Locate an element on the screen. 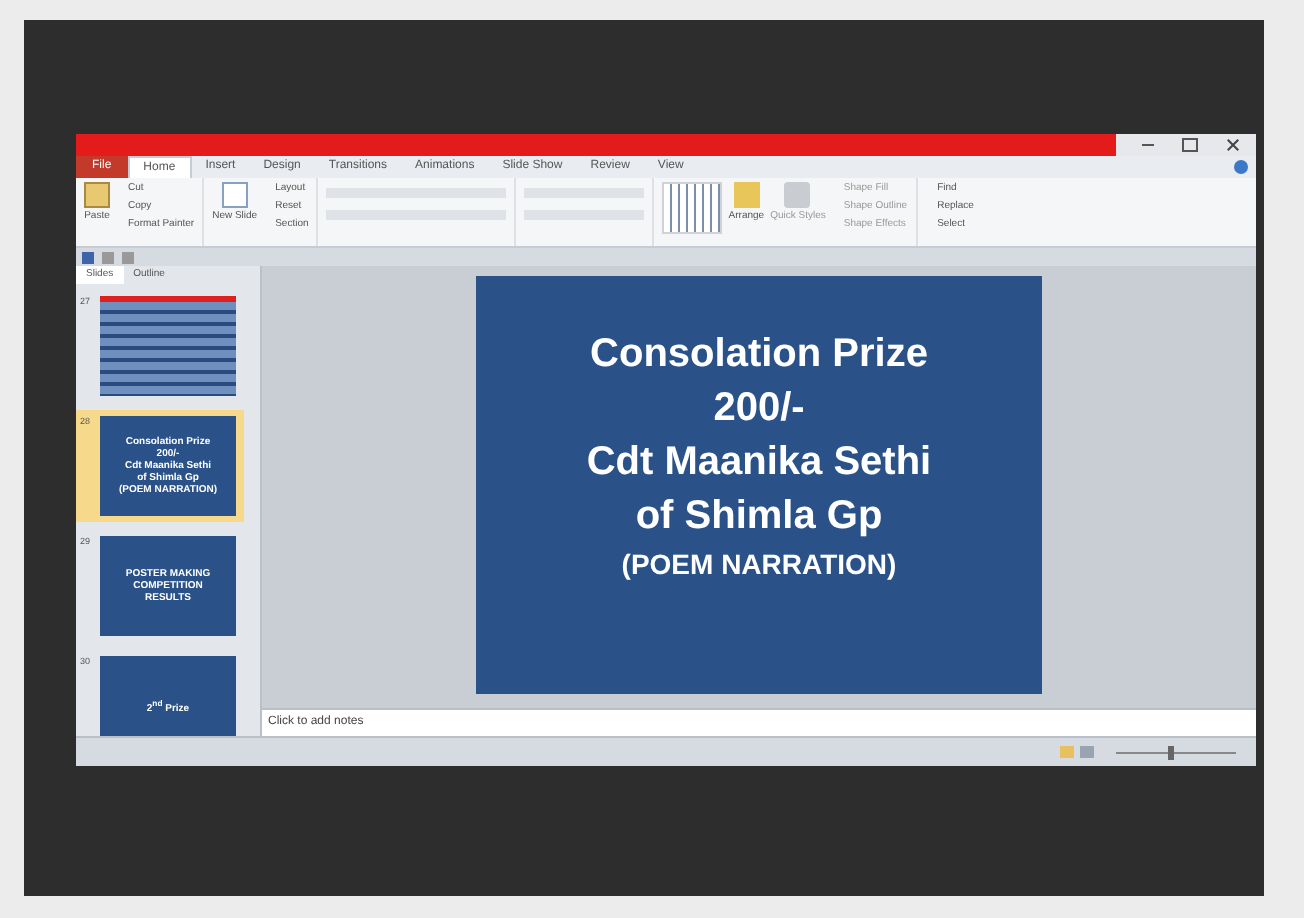  slide-text: Consolation Prize is located at coordinates (759, 354).